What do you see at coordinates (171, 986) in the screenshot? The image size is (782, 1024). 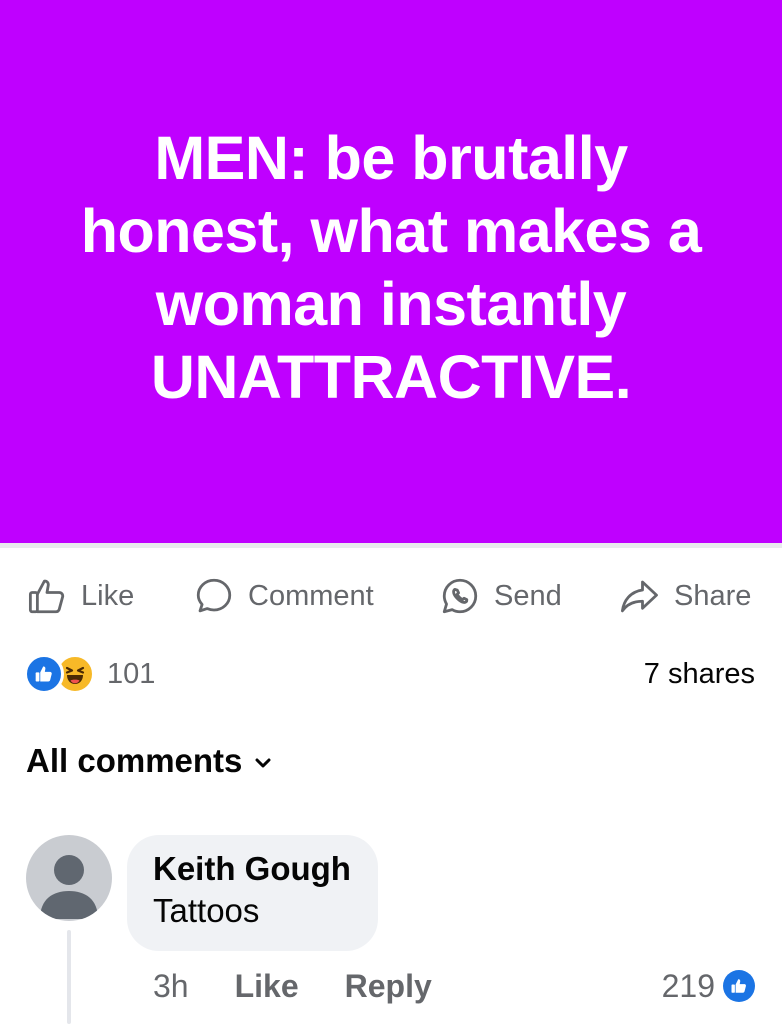 I see `comment-timestamp: 3h` at bounding box center [171, 986].